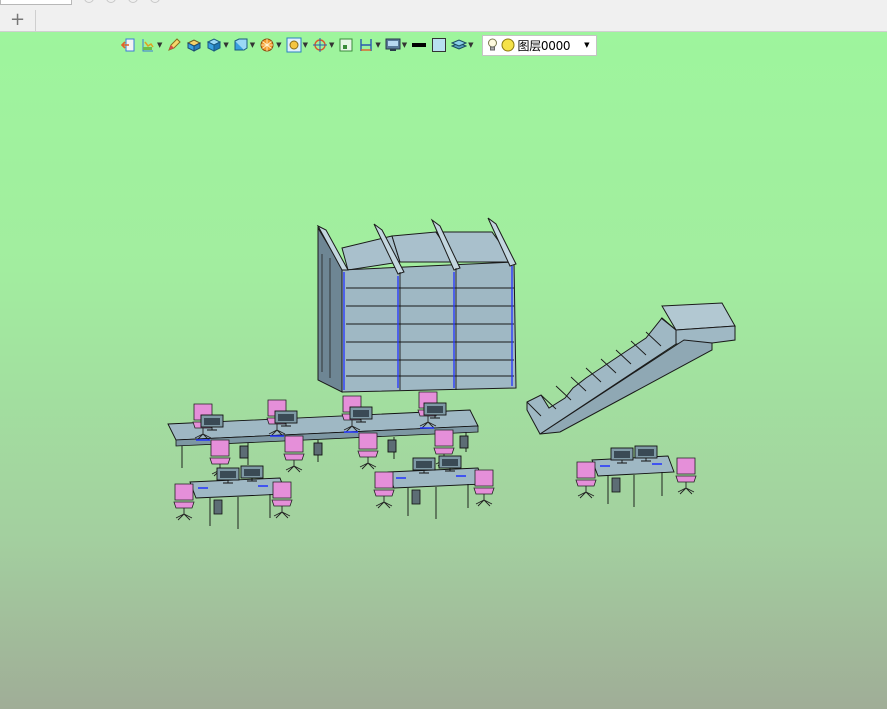 Image resolution: width=887 pixels, height=709 pixels. What do you see at coordinates (331, 460) in the screenshot?
I see `office-workstations` at bounding box center [331, 460].